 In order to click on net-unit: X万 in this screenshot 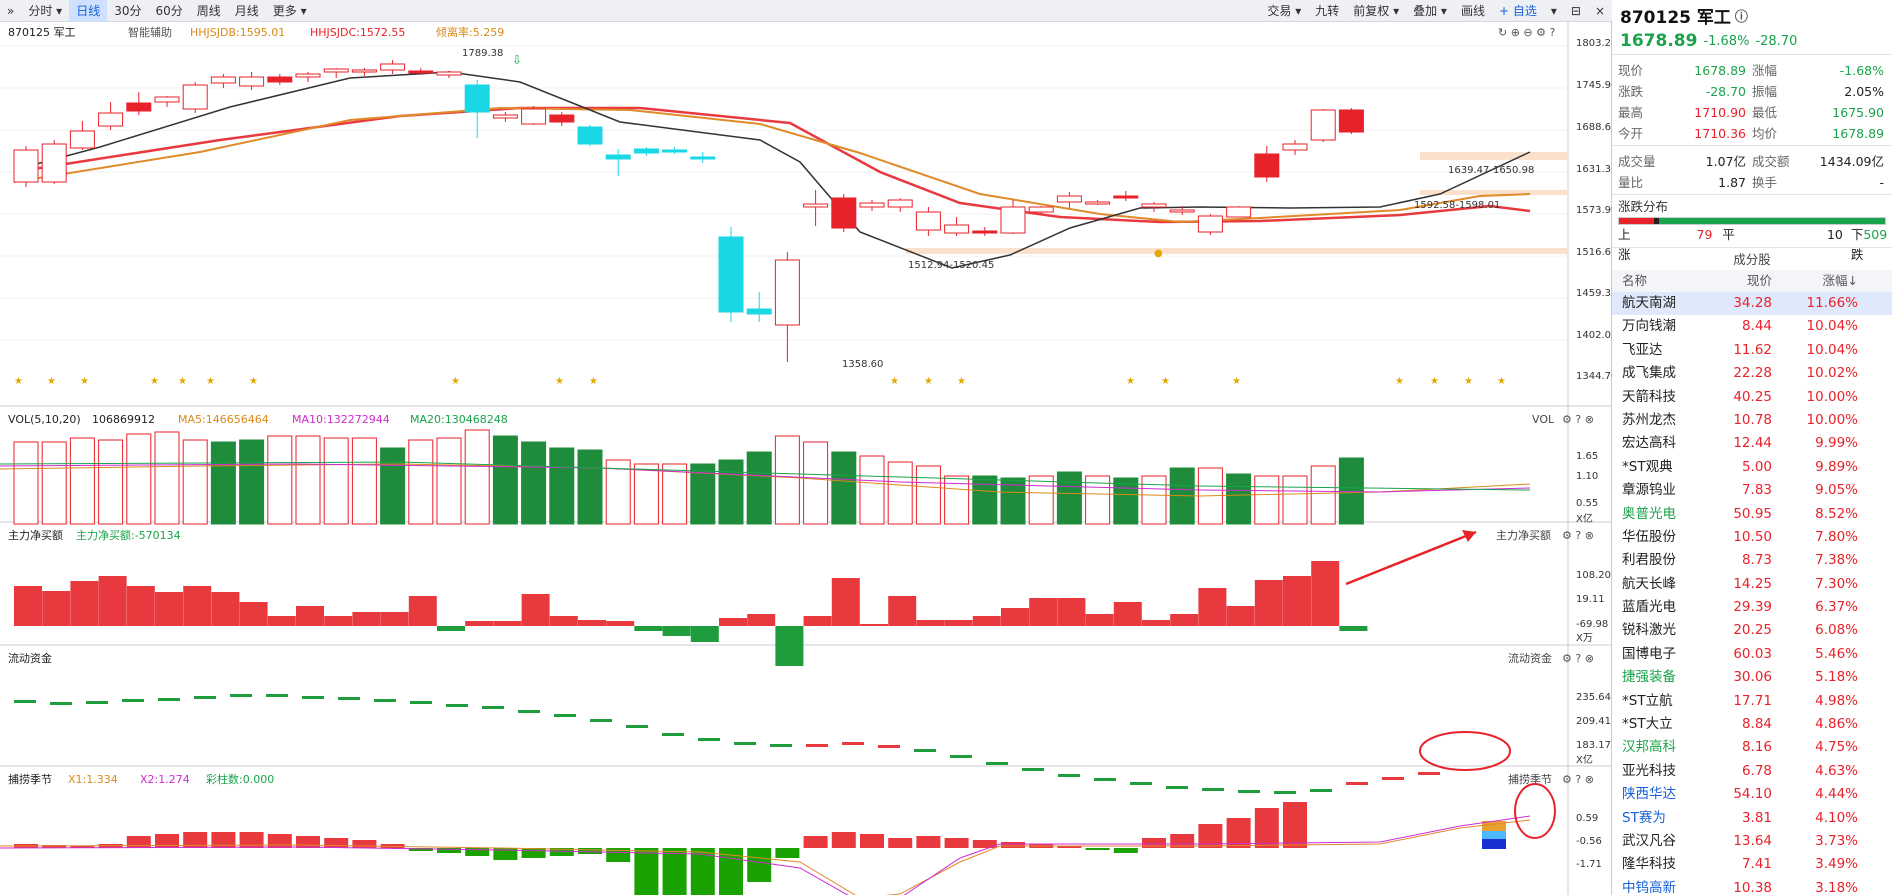, I will do `click(1584, 638)`.